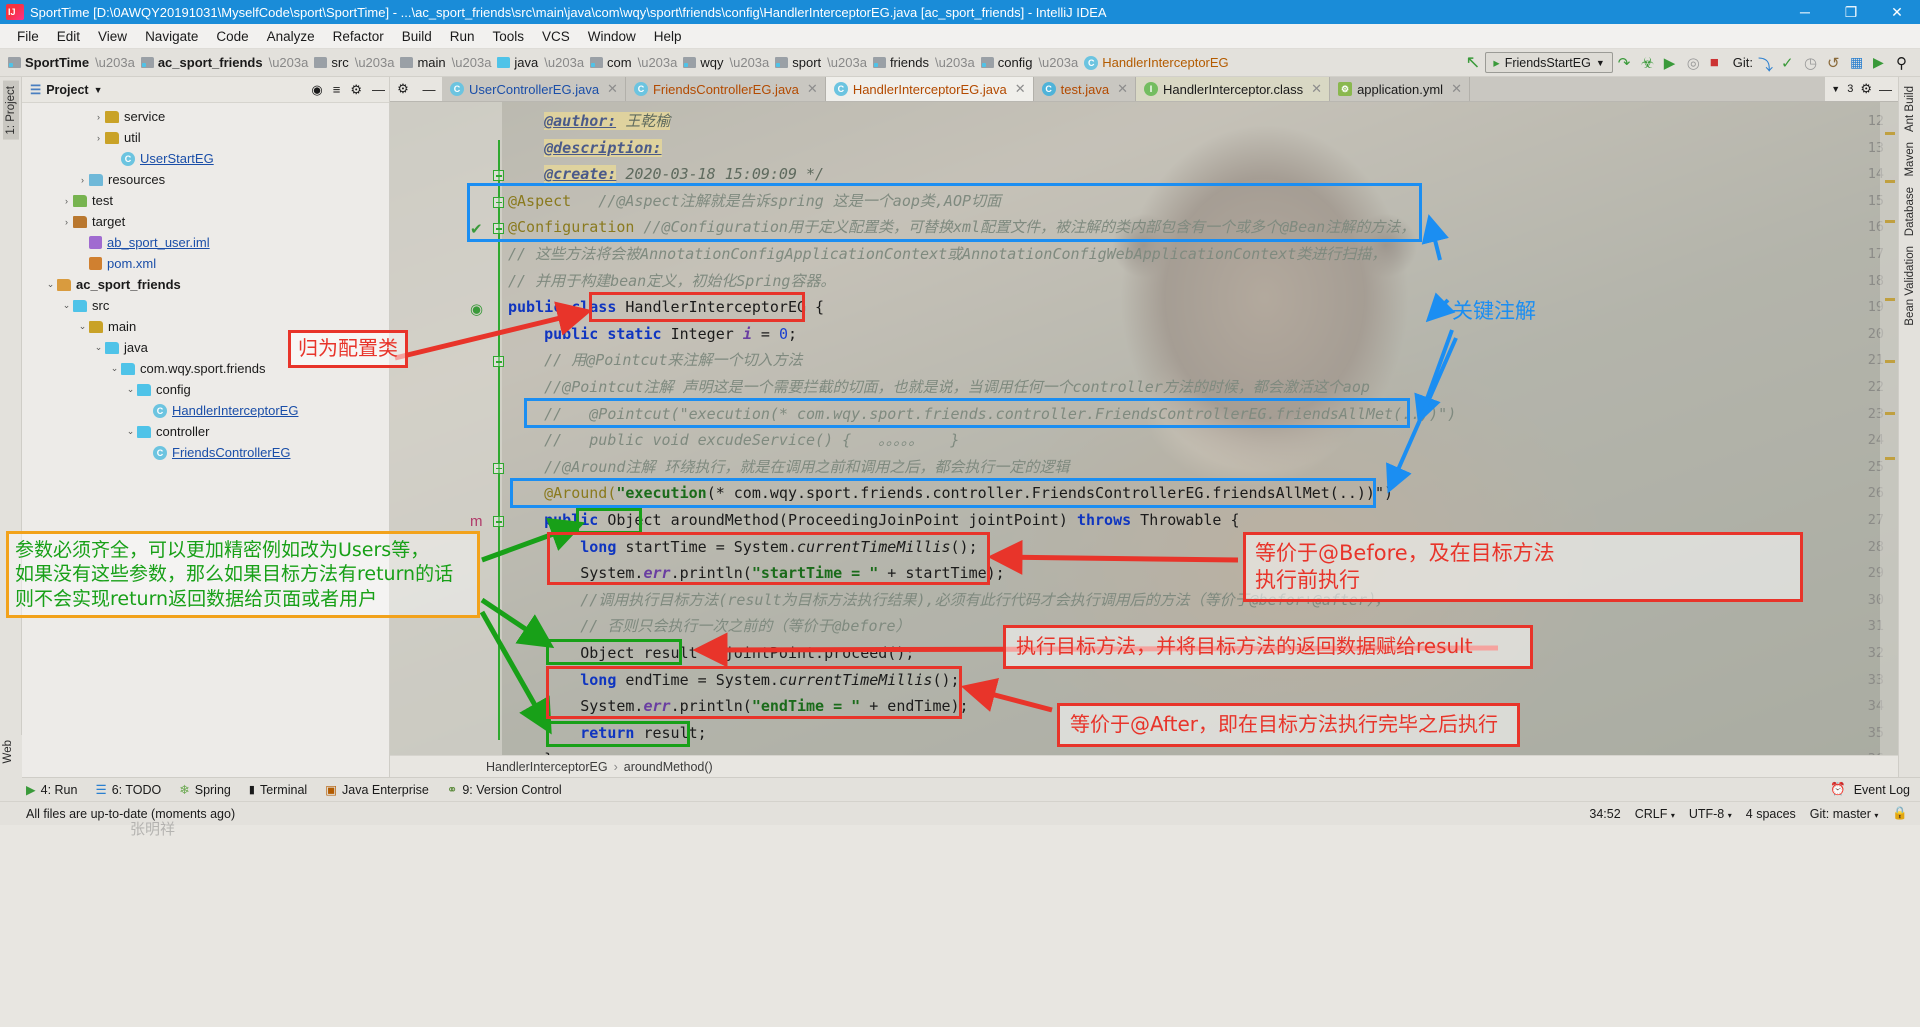  What do you see at coordinates (556, 36) in the screenshot?
I see `menu-item-vcs: VCS` at bounding box center [556, 36].